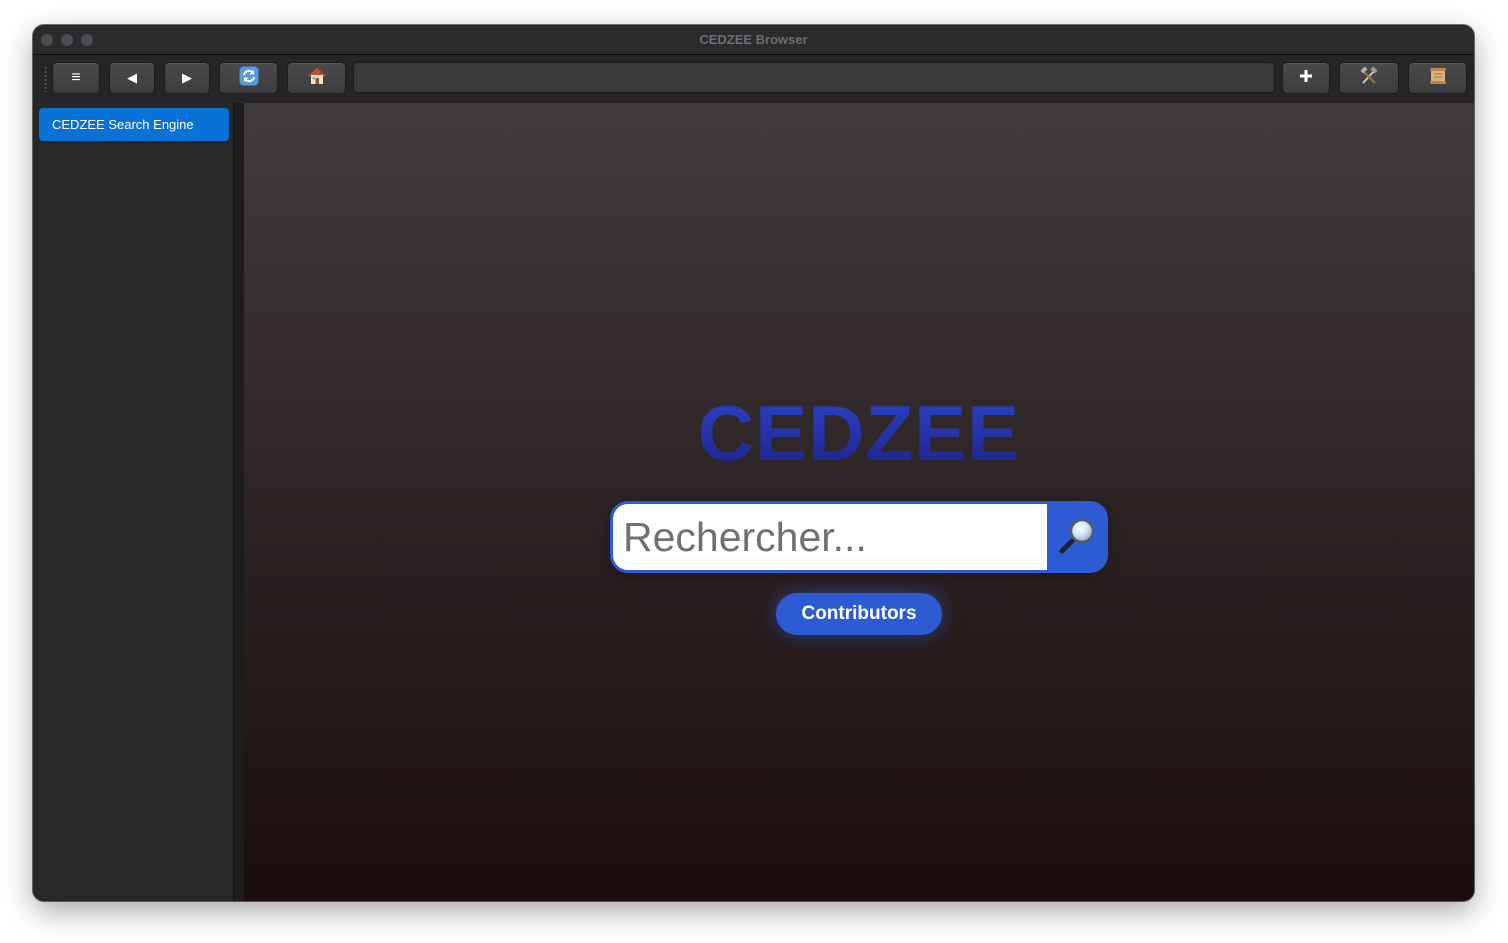 This screenshot has width=1508, height=943. I want to click on tools-button, so click(1369, 78).